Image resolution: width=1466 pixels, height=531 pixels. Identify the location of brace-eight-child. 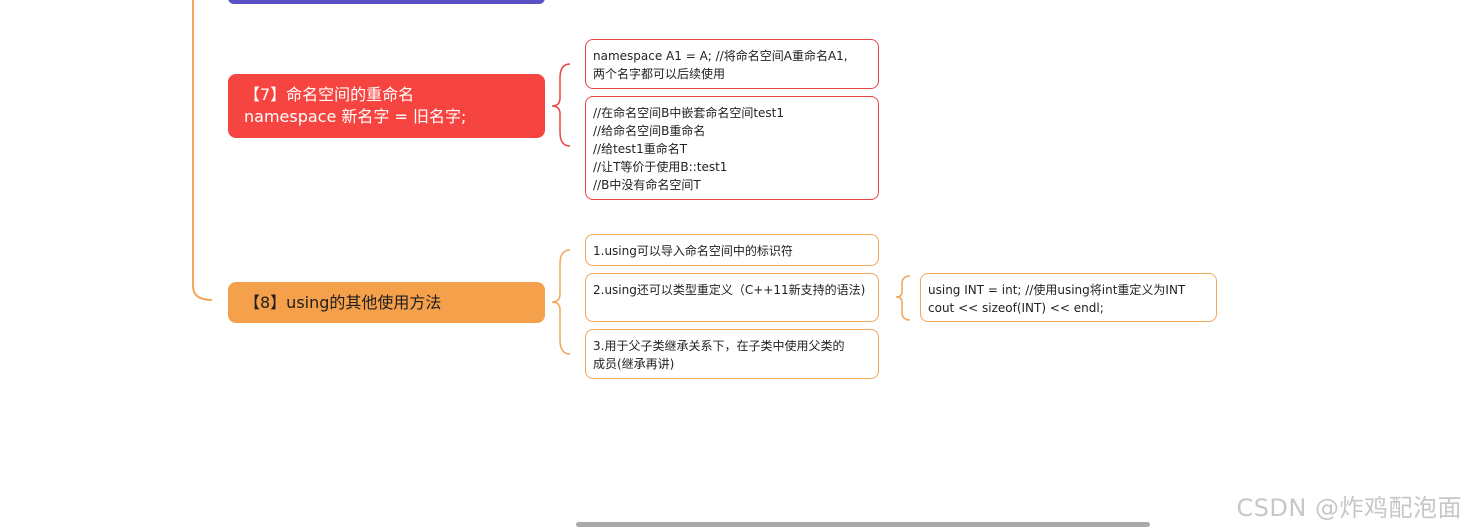
(903, 298).